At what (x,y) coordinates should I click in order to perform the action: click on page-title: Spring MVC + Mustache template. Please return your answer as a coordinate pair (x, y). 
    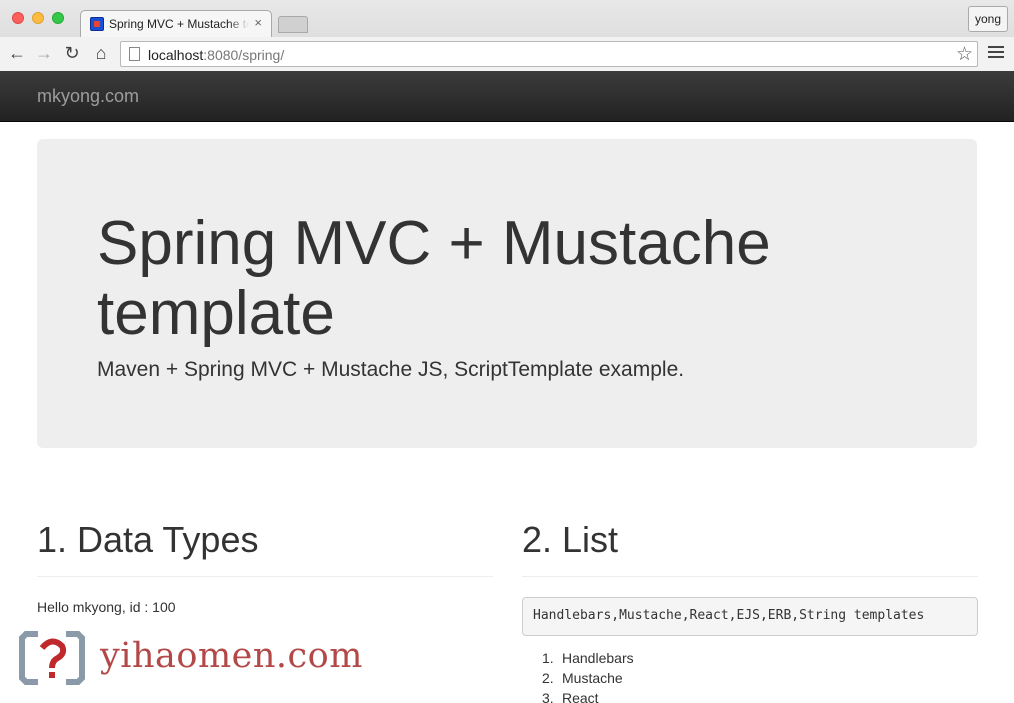
    Looking at the image, I should click on (434, 278).